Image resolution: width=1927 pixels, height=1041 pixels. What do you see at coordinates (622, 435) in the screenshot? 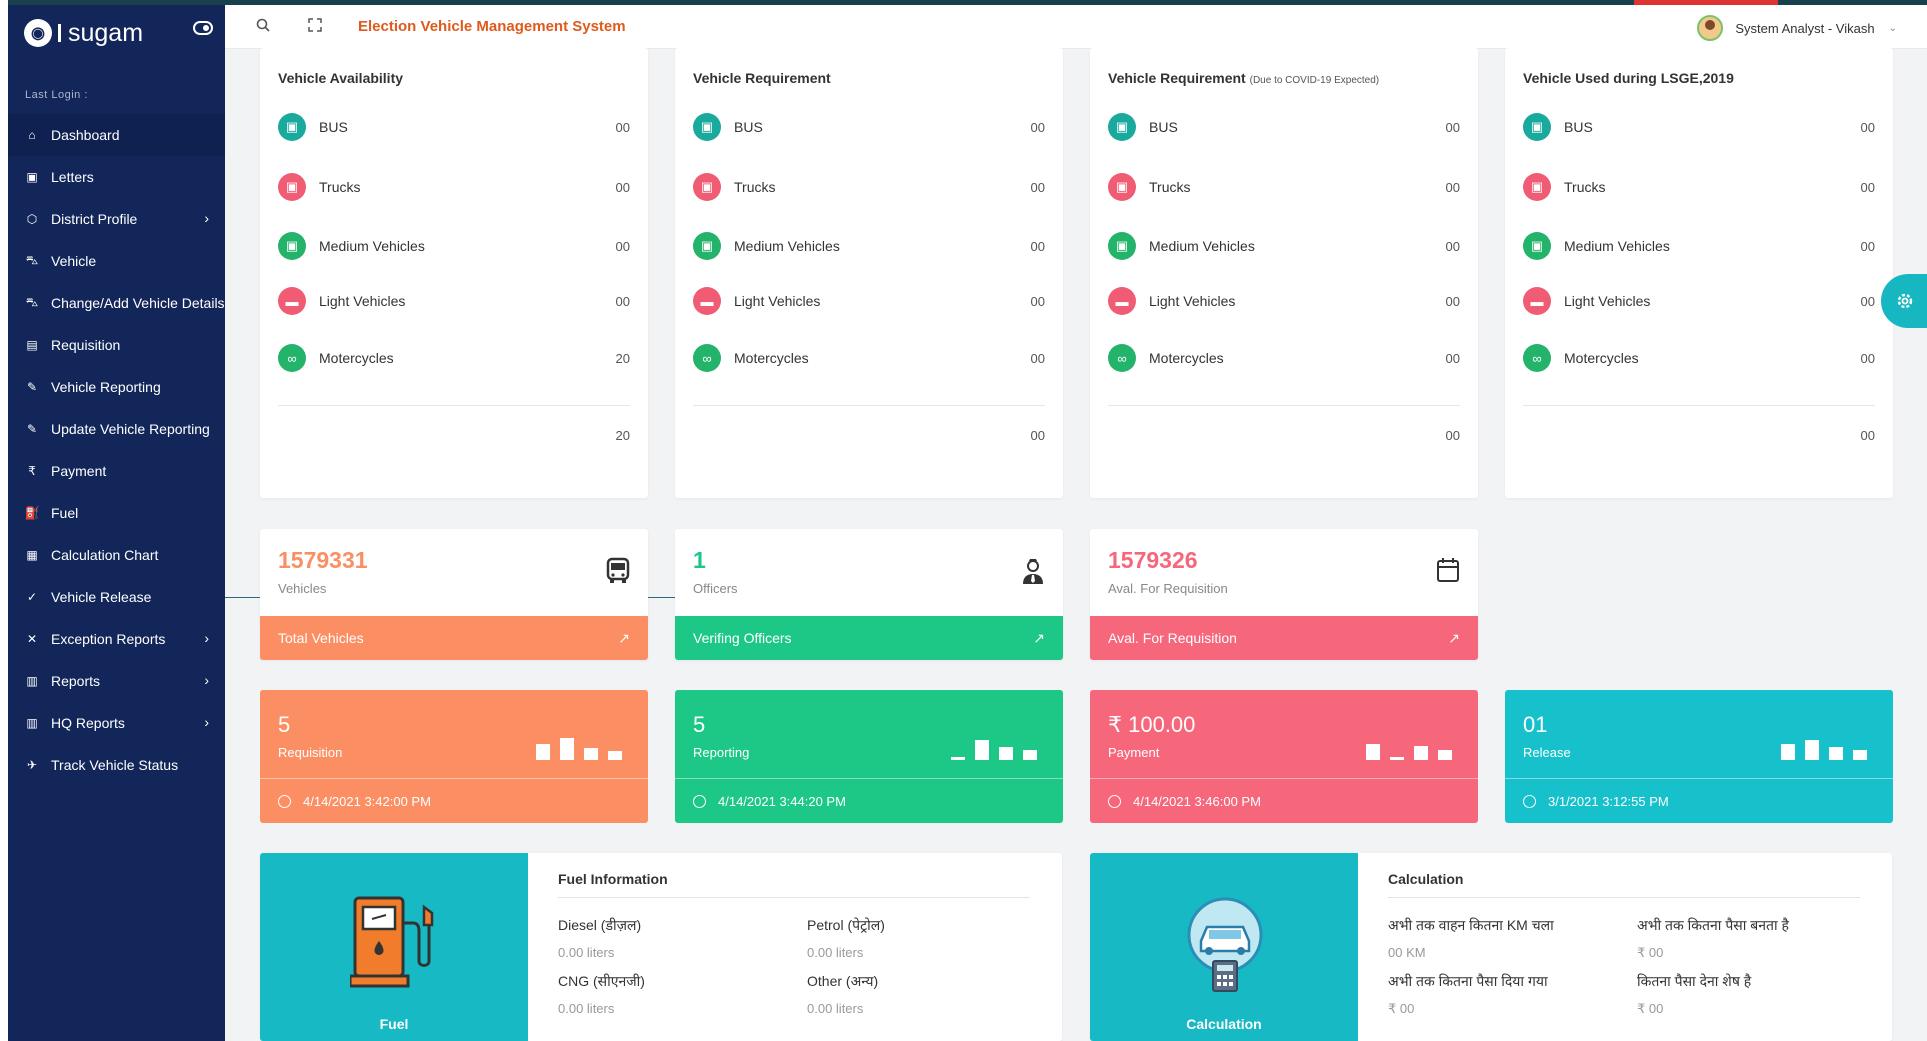
I see `vehicle-total: 20` at bounding box center [622, 435].